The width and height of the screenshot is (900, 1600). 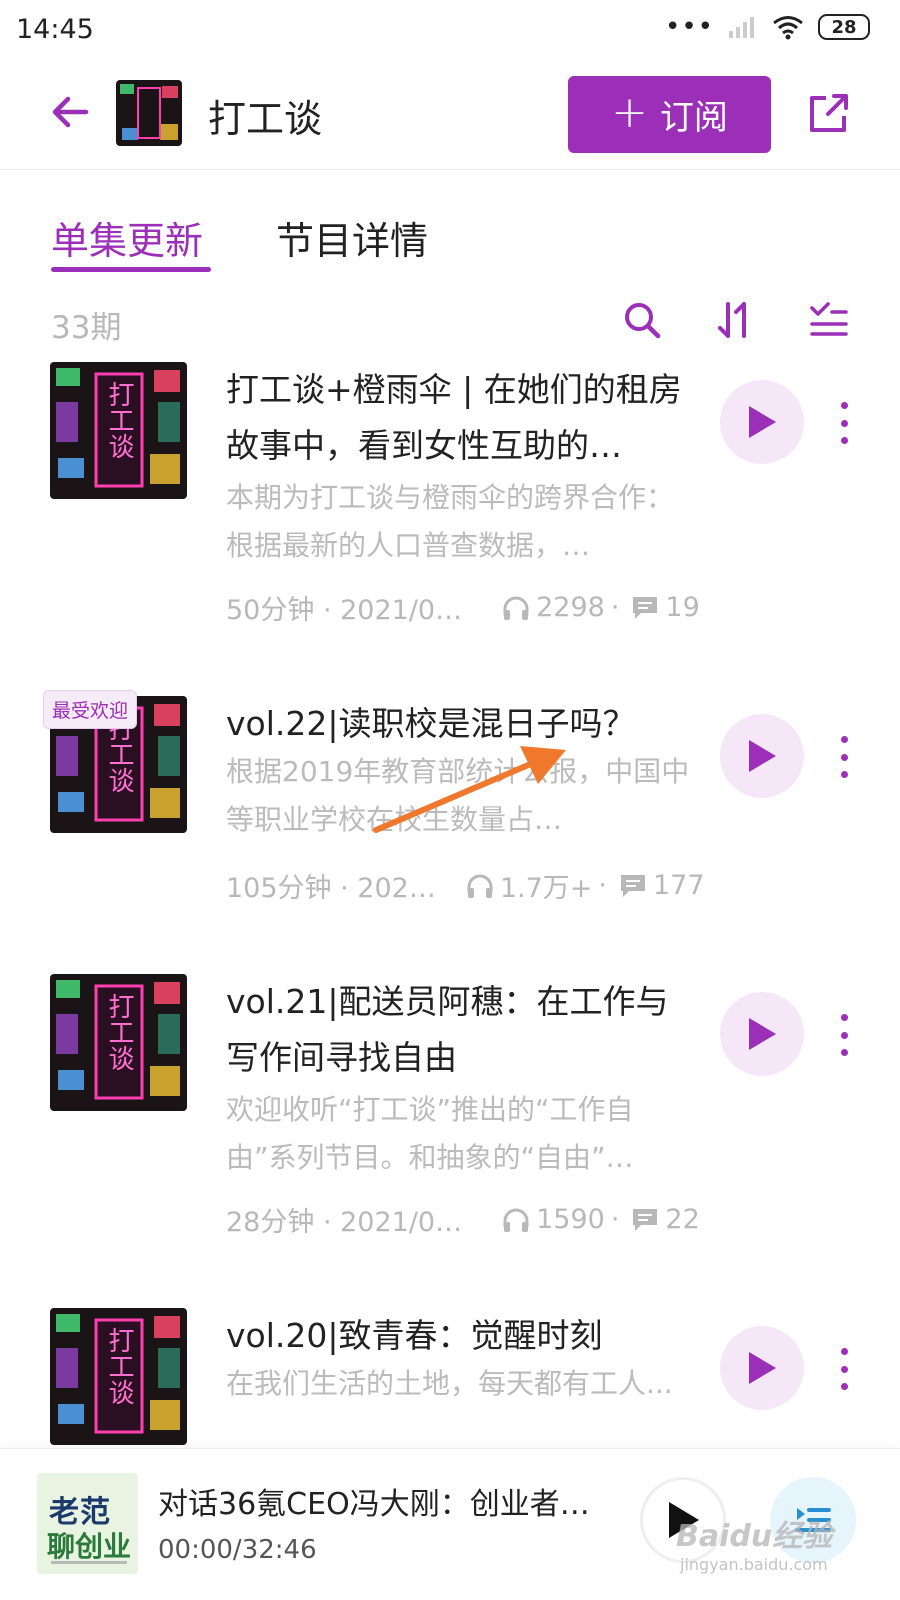 I want to click on tab-indicator, so click(x=131, y=269).